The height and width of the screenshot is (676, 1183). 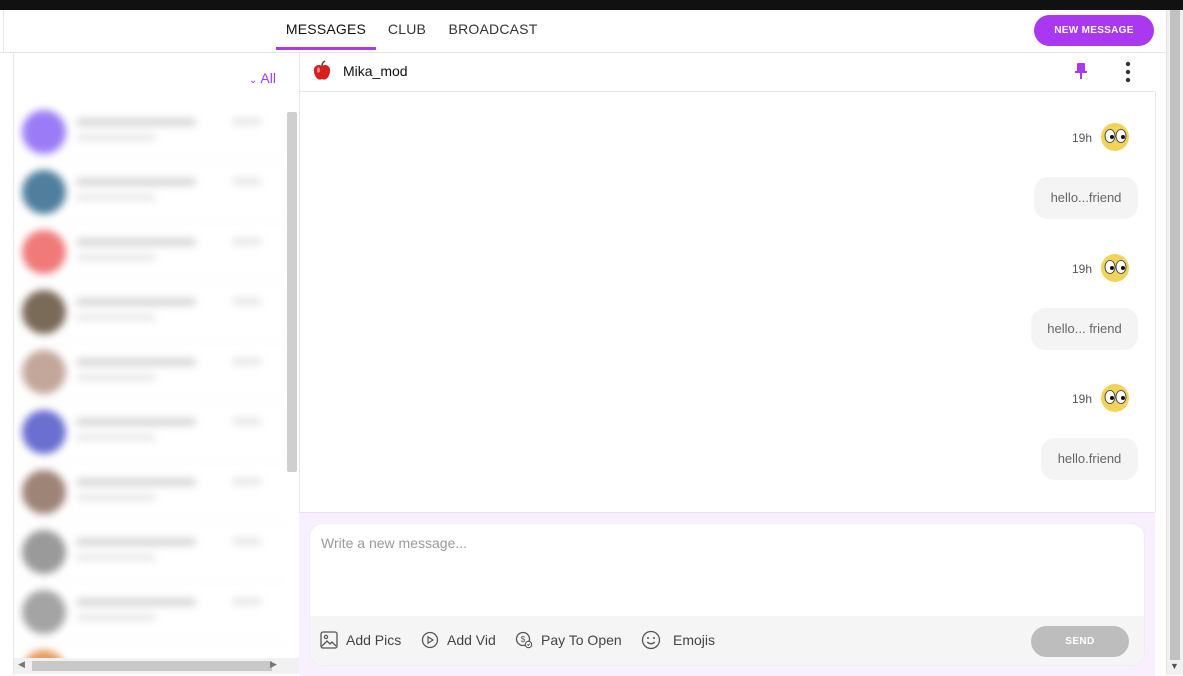 I want to click on pay-icon: $, so click(x=524, y=640).